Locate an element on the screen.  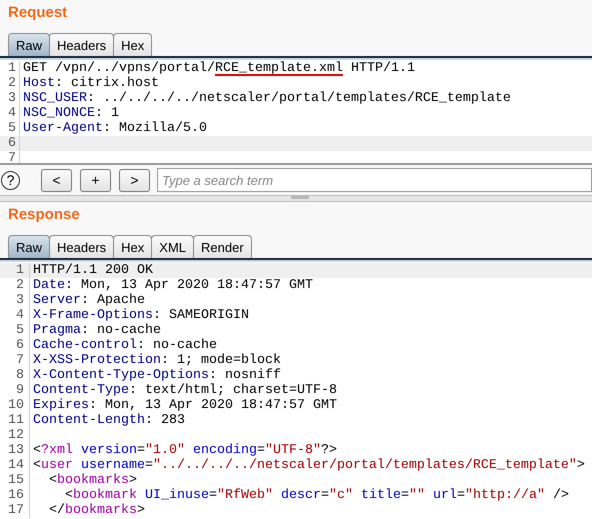
splitter is located at coordinates (296, 198).